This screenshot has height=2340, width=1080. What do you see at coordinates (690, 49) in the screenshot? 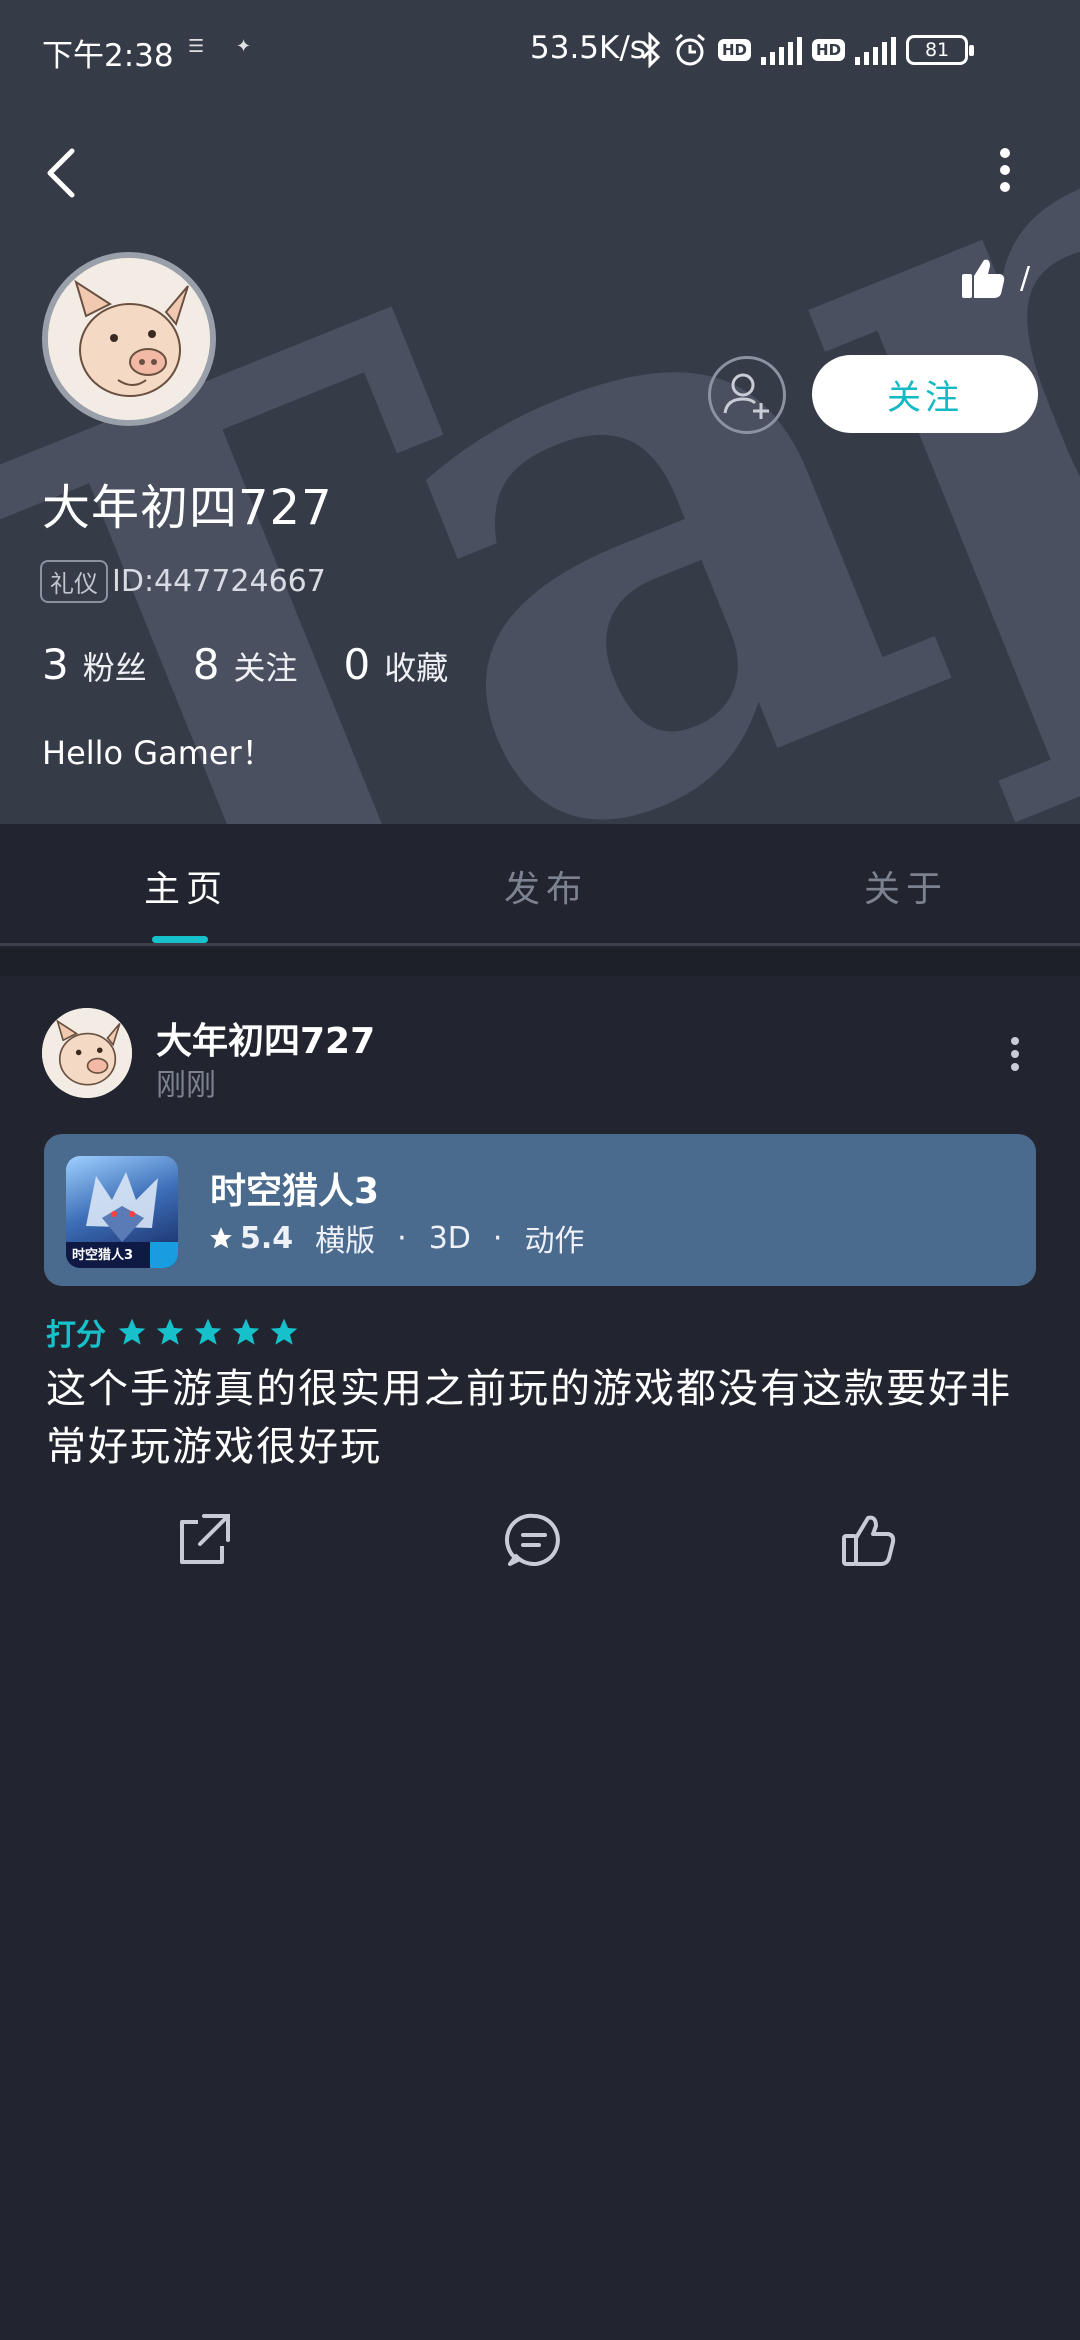
I see `alarm-icon` at bounding box center [690, 49].